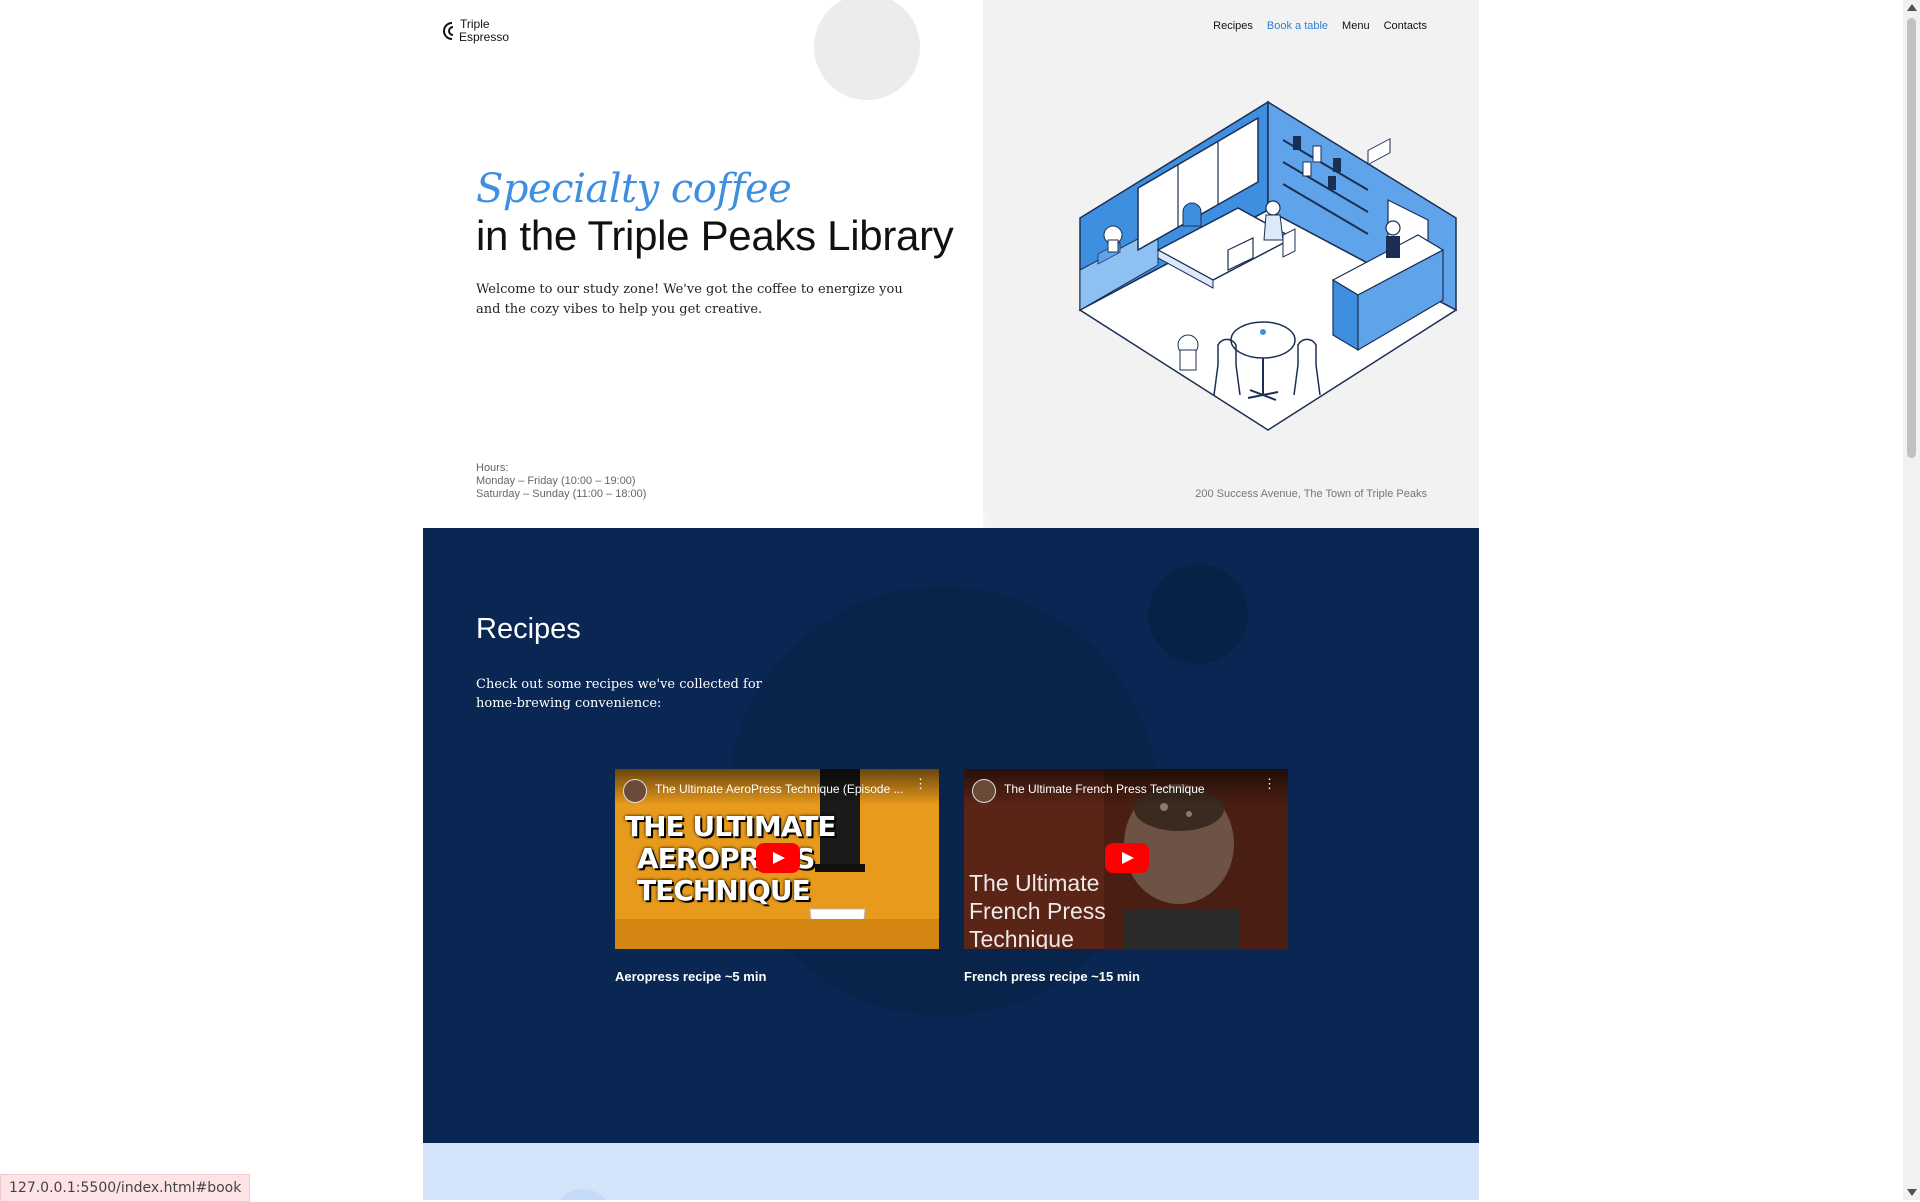  Describe the element at coordinates (1911, 600) in the screenshot. I see `vertical-scrollbar` at that location.